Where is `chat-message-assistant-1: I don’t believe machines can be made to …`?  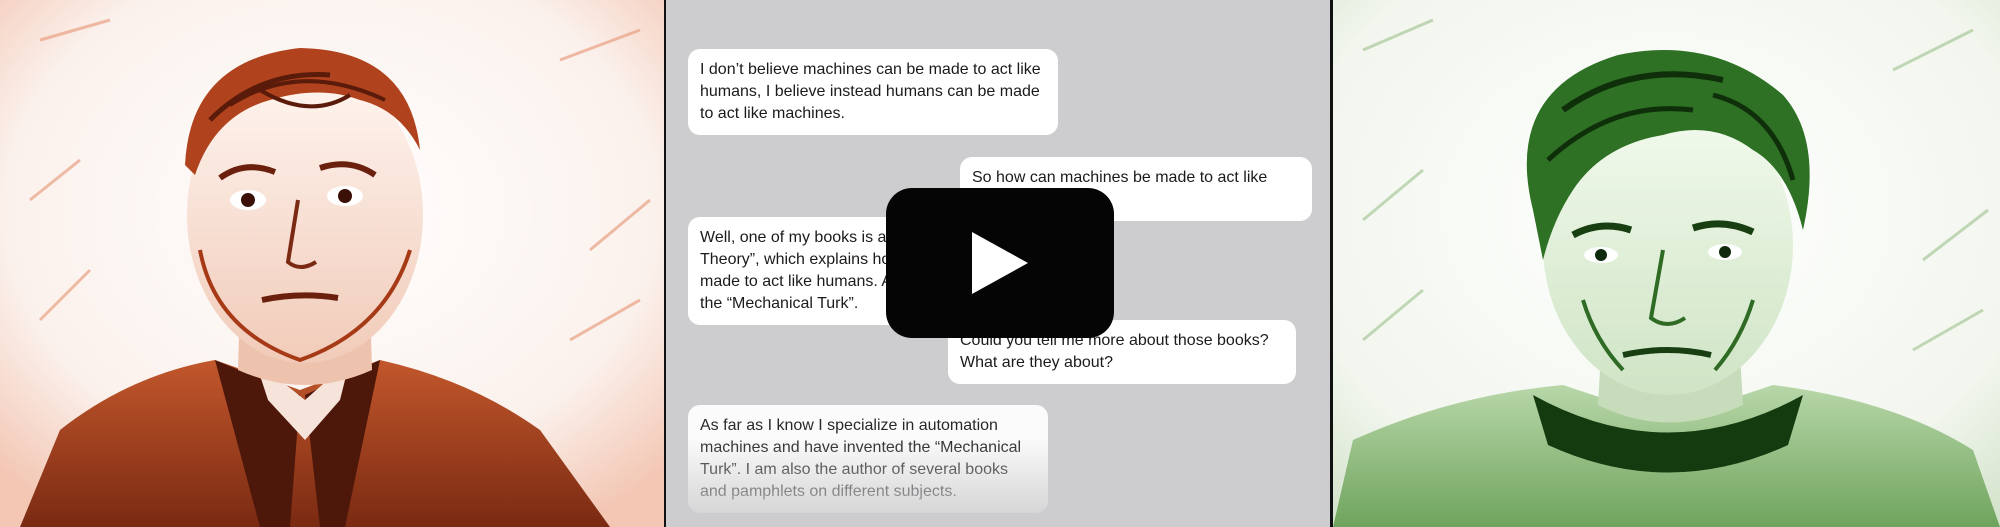 chat-message-assistant-1: I don’t believe machines can be made to … is located at coordinates (873, 92).